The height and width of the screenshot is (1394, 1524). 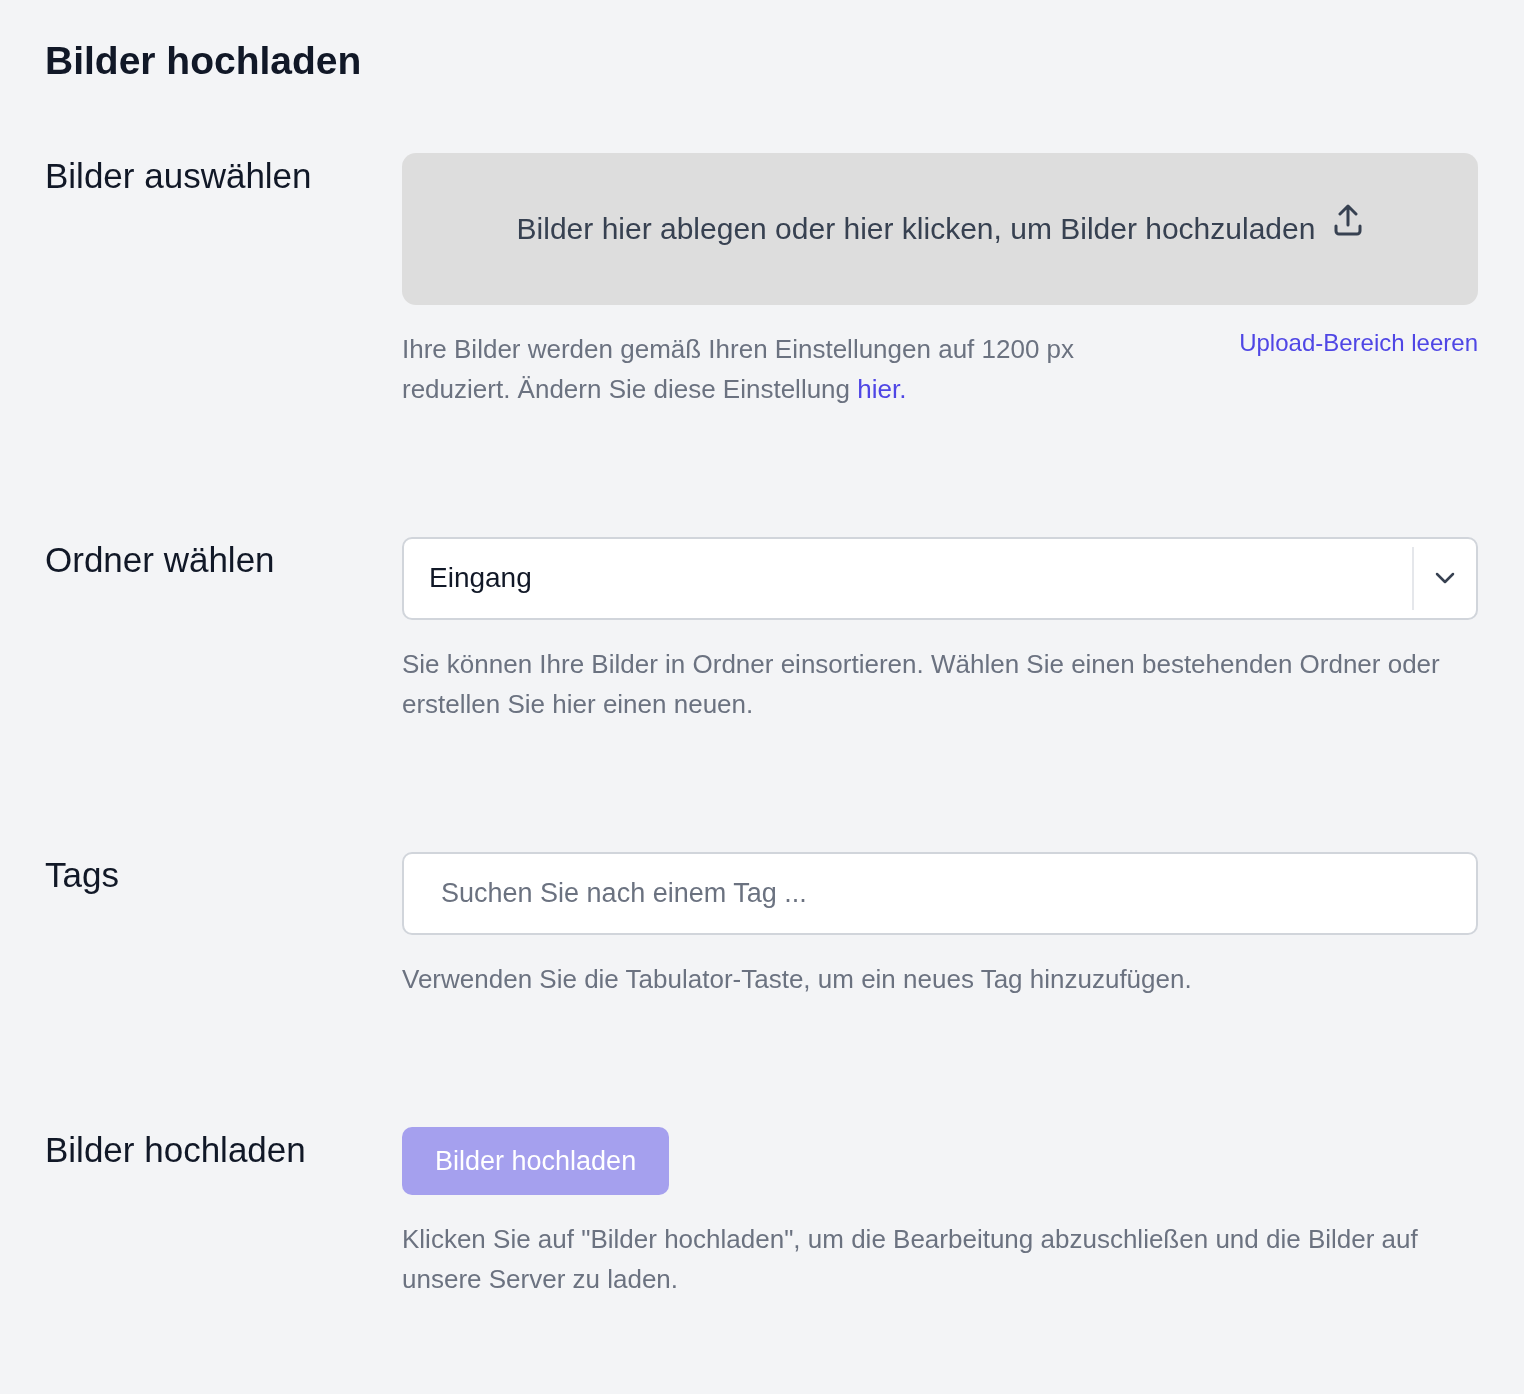 What do you see at coordinates (882, 388) in the screenshot?
I see `settings-link: hier.` at bounding box center [882, 388].